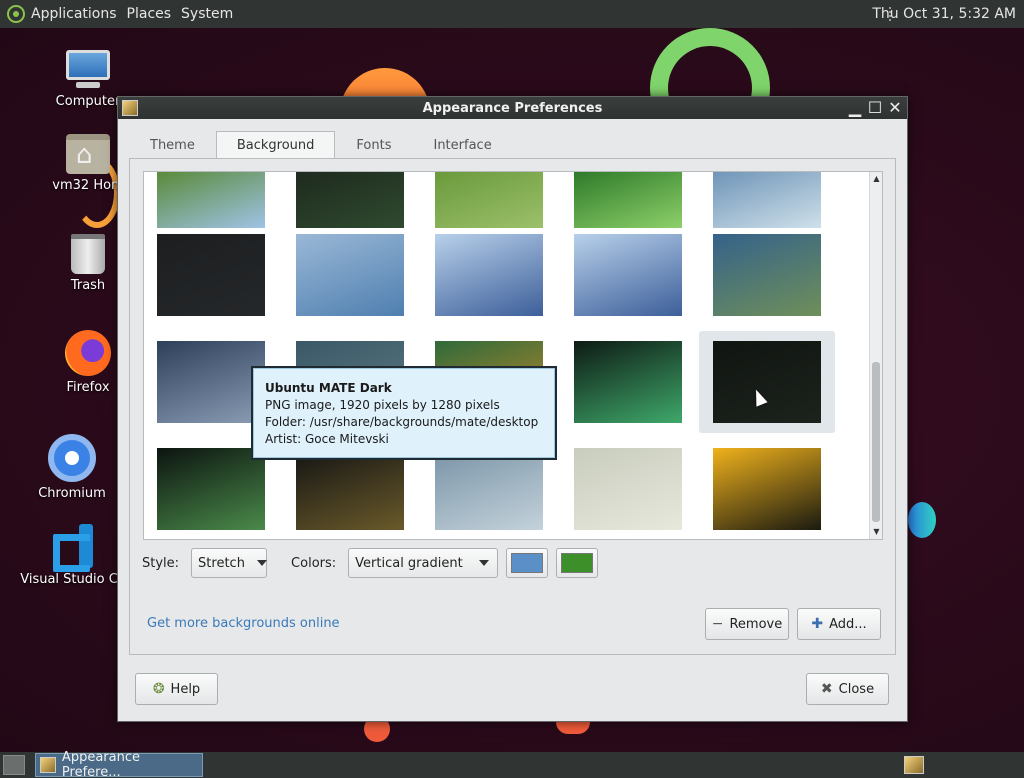  I want to click on gallery-scrollbar: ▲ ▼, so click(875, 355).